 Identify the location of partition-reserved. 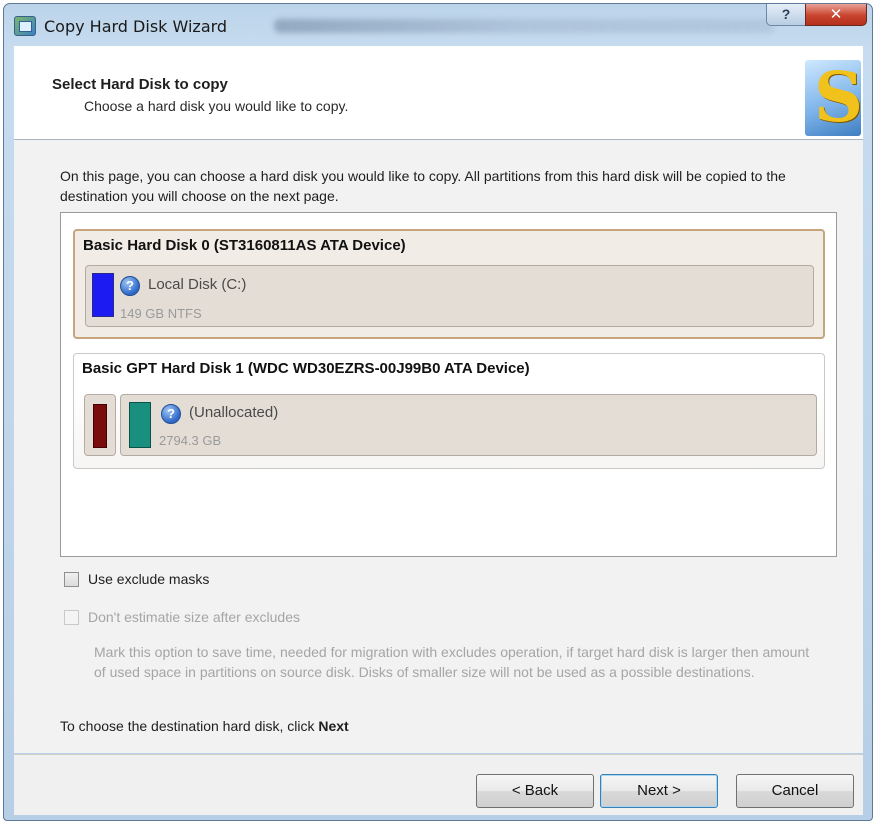
(100, 425).